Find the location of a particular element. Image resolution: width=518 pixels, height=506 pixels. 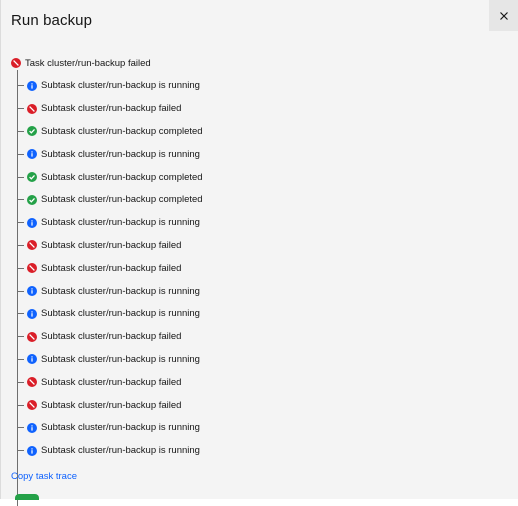

task-status-text: Task cluster/run-backup failed is located at coordinates (88, 63).